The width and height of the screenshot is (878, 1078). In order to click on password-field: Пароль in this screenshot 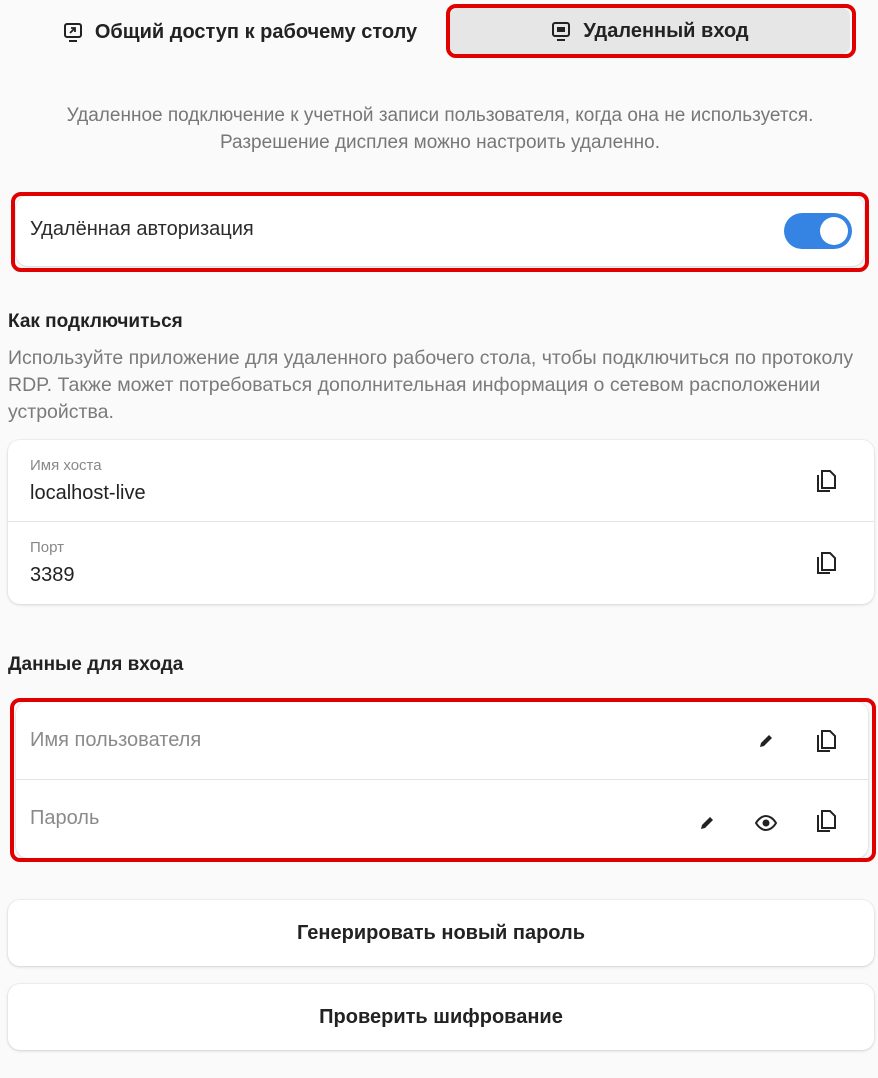, I will do `click(64, 818)`.